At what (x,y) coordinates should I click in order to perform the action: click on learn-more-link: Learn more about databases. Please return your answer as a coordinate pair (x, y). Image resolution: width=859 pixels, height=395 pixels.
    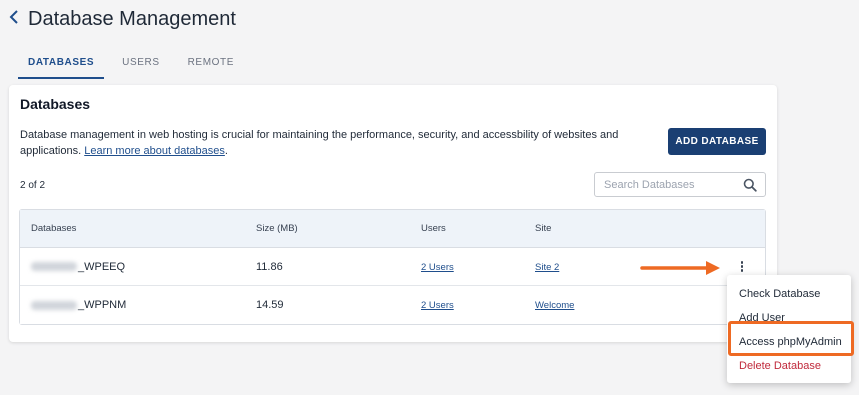
    Looking at the image, I should click on (154, 151).